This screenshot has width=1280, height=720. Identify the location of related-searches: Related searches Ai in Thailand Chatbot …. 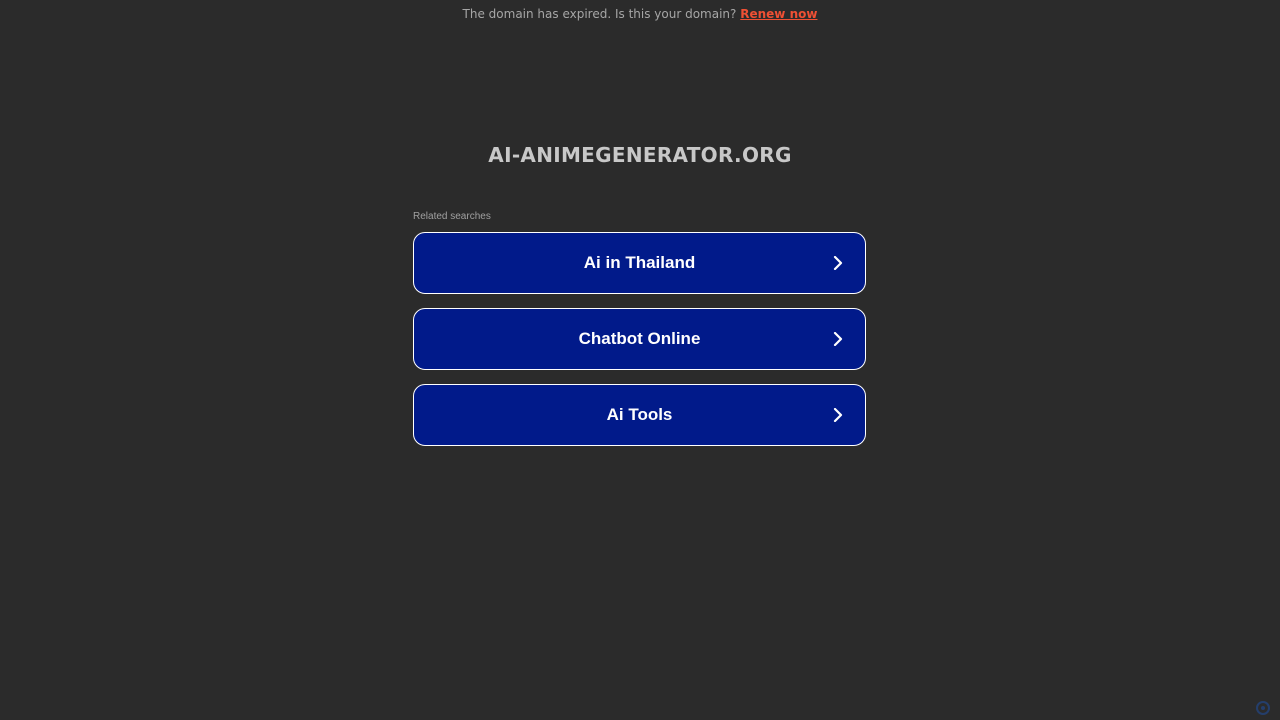
(639, 335).